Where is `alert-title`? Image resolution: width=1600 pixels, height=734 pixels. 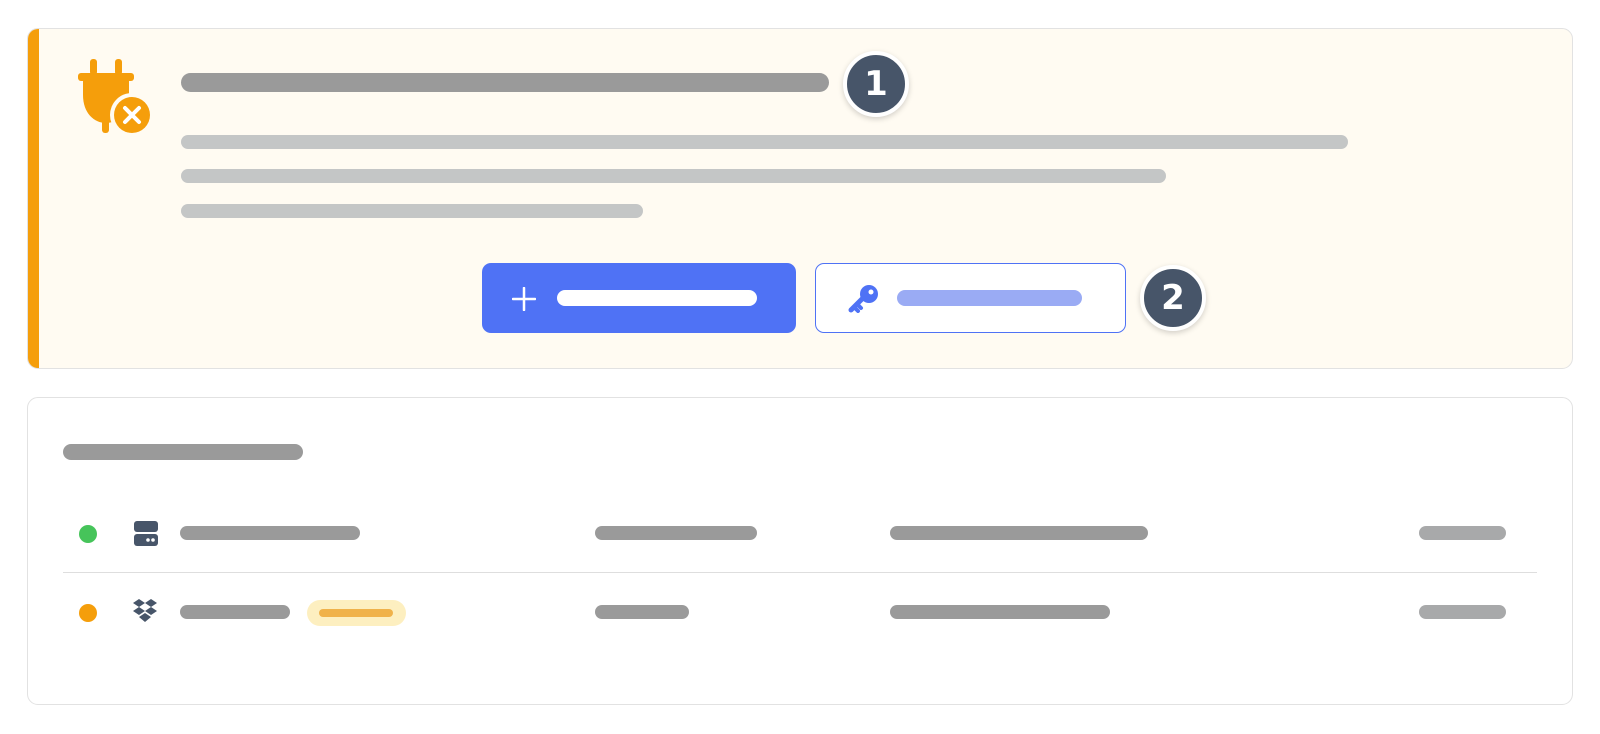 alert-title is located at coordinates (505, 82).